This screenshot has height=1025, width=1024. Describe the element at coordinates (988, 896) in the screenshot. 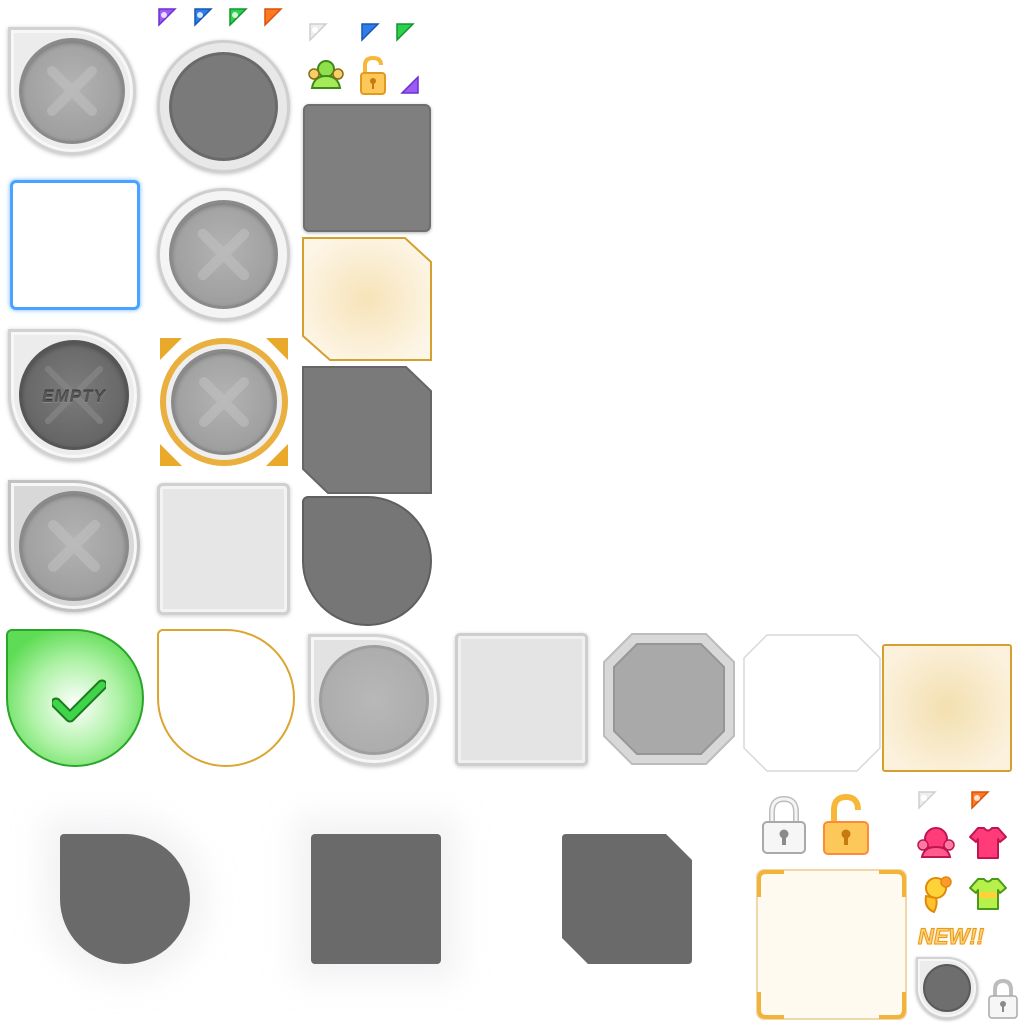

I see `green-shirt-icon` at that location.